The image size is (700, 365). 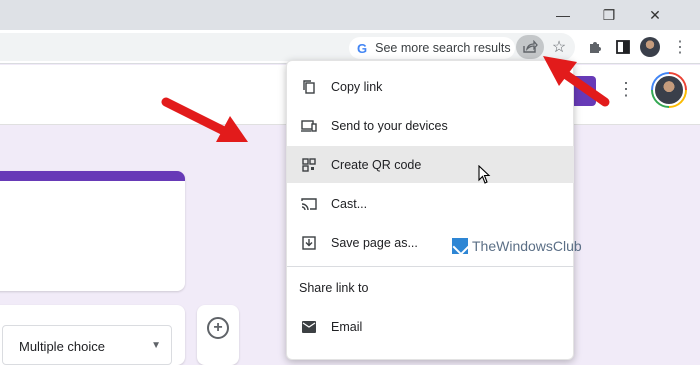 I want to click on menu-item-create-qr-code: Create QR code, so click(x=430, y=164).